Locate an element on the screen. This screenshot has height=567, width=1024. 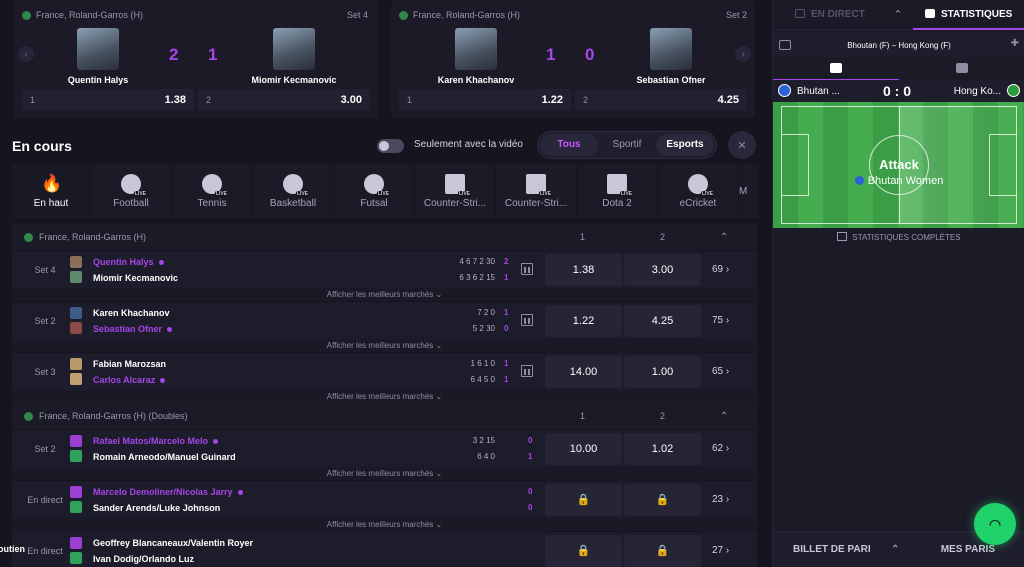
group-header: France, Roland-Garros (H) (Doubles) 1 2 ⌃ is located at coordinates (384, 416).